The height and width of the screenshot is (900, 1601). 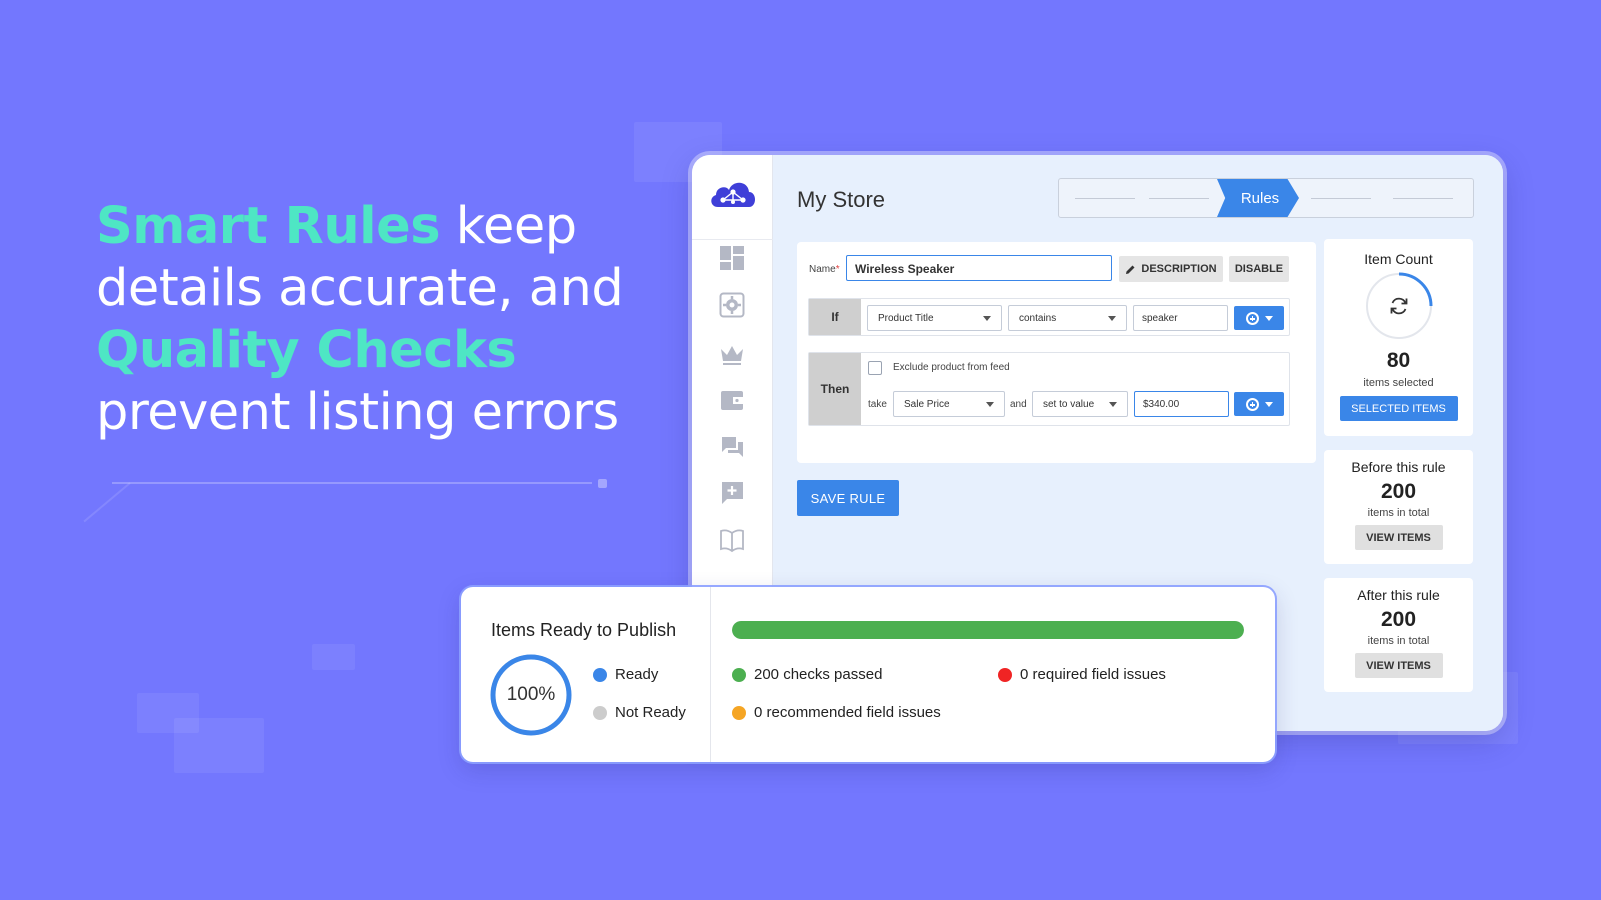 I want to click on legend-ready: Ready, so click(x=625, y=674).